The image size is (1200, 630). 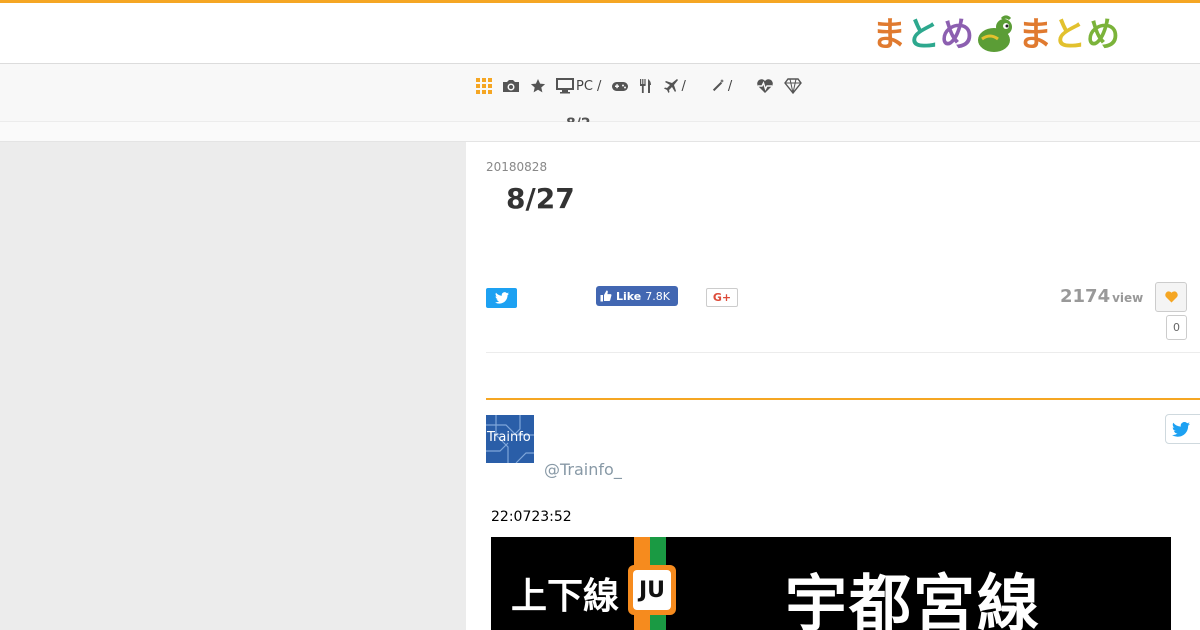 I want to click on star-icon, so click(x=538, y=86).